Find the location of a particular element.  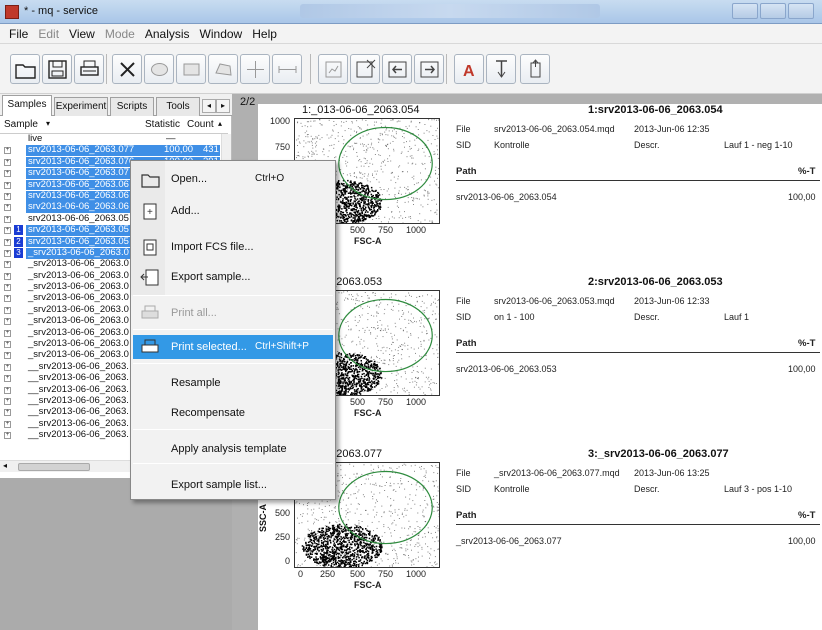

file-value: srv2013-06-06_2063.054.mqd is located at coordinates (554, 129).